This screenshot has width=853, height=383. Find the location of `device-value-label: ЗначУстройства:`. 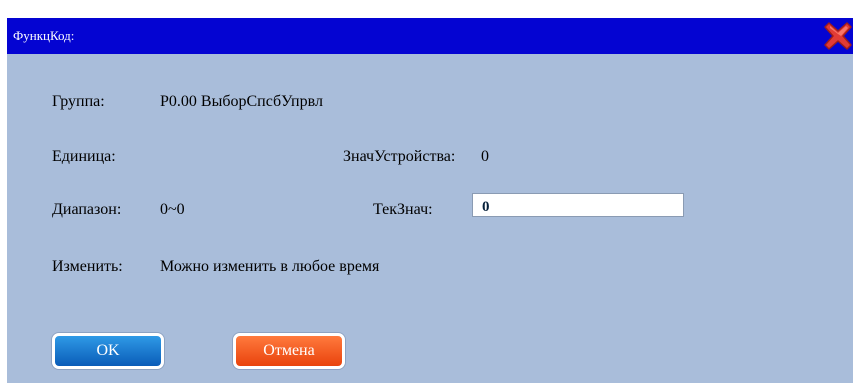

device-value-label: ЗначУстройства: is located at coordinates (399, 156).